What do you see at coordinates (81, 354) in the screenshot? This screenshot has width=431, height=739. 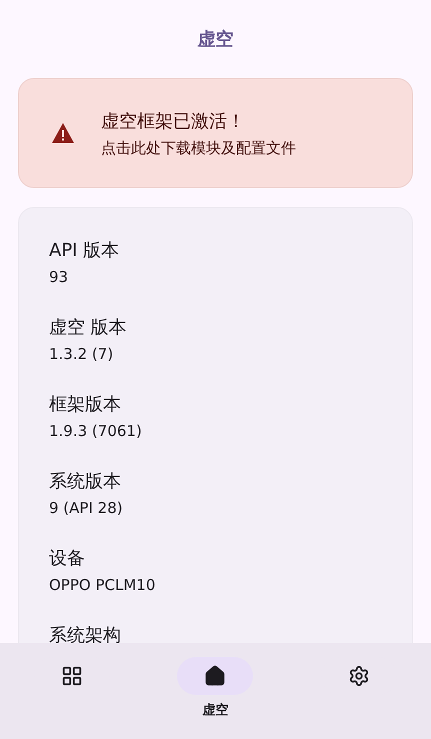 I see `info-value: 1.3.2 (7)` at bounding box center [81, 354].